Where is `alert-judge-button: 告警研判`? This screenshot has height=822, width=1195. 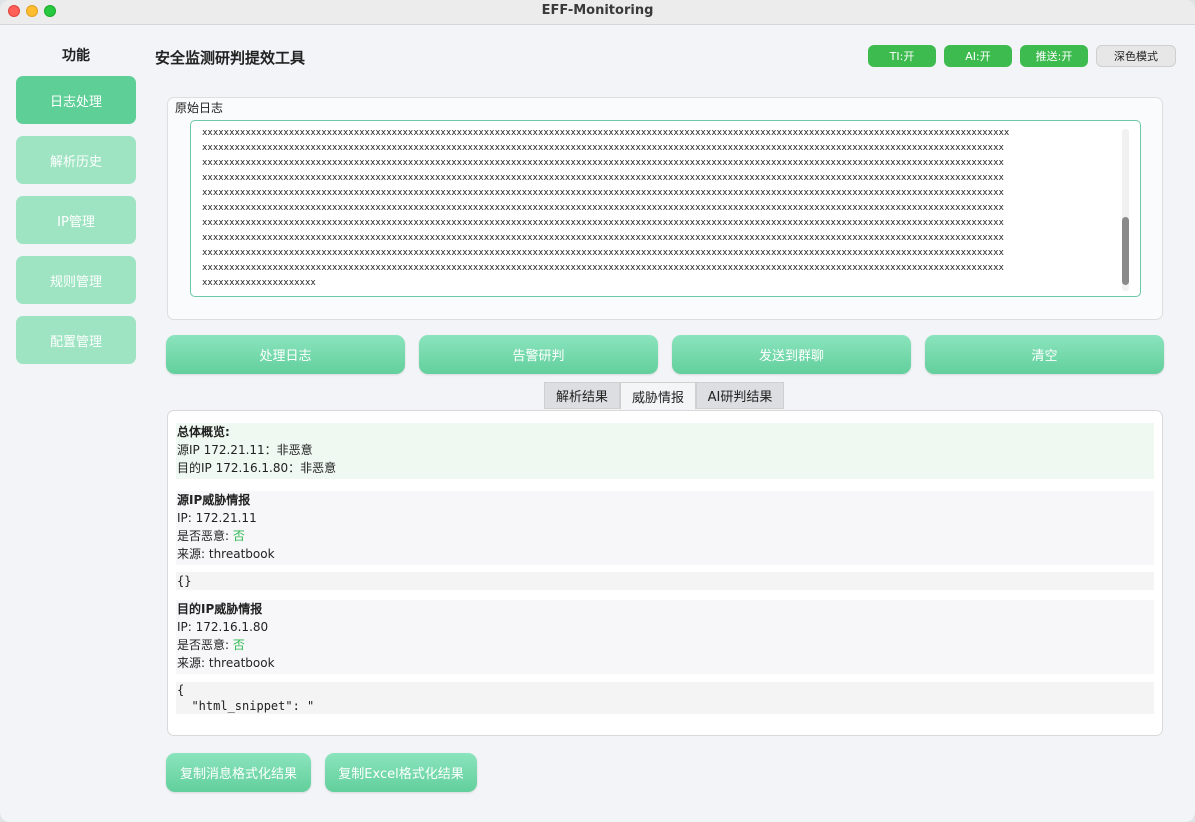
alert-judge-button: 告警研判 is located at coordinates (538, 354).